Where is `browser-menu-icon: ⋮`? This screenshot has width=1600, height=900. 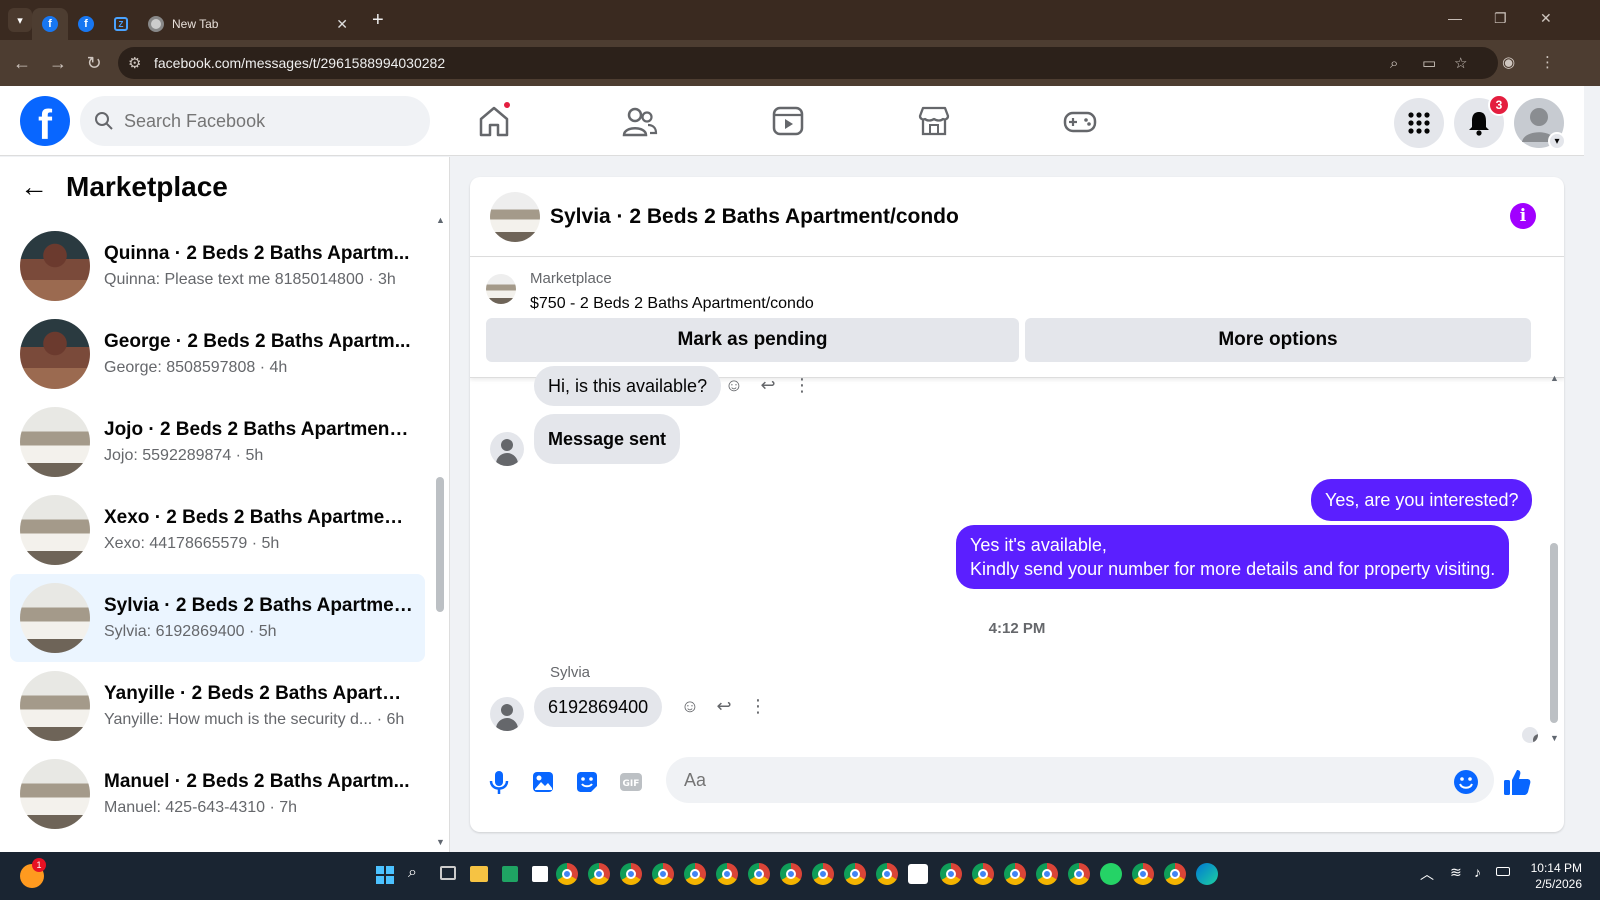
browser-menu-icon: ⋮ is located at coordinates (1547, 62).